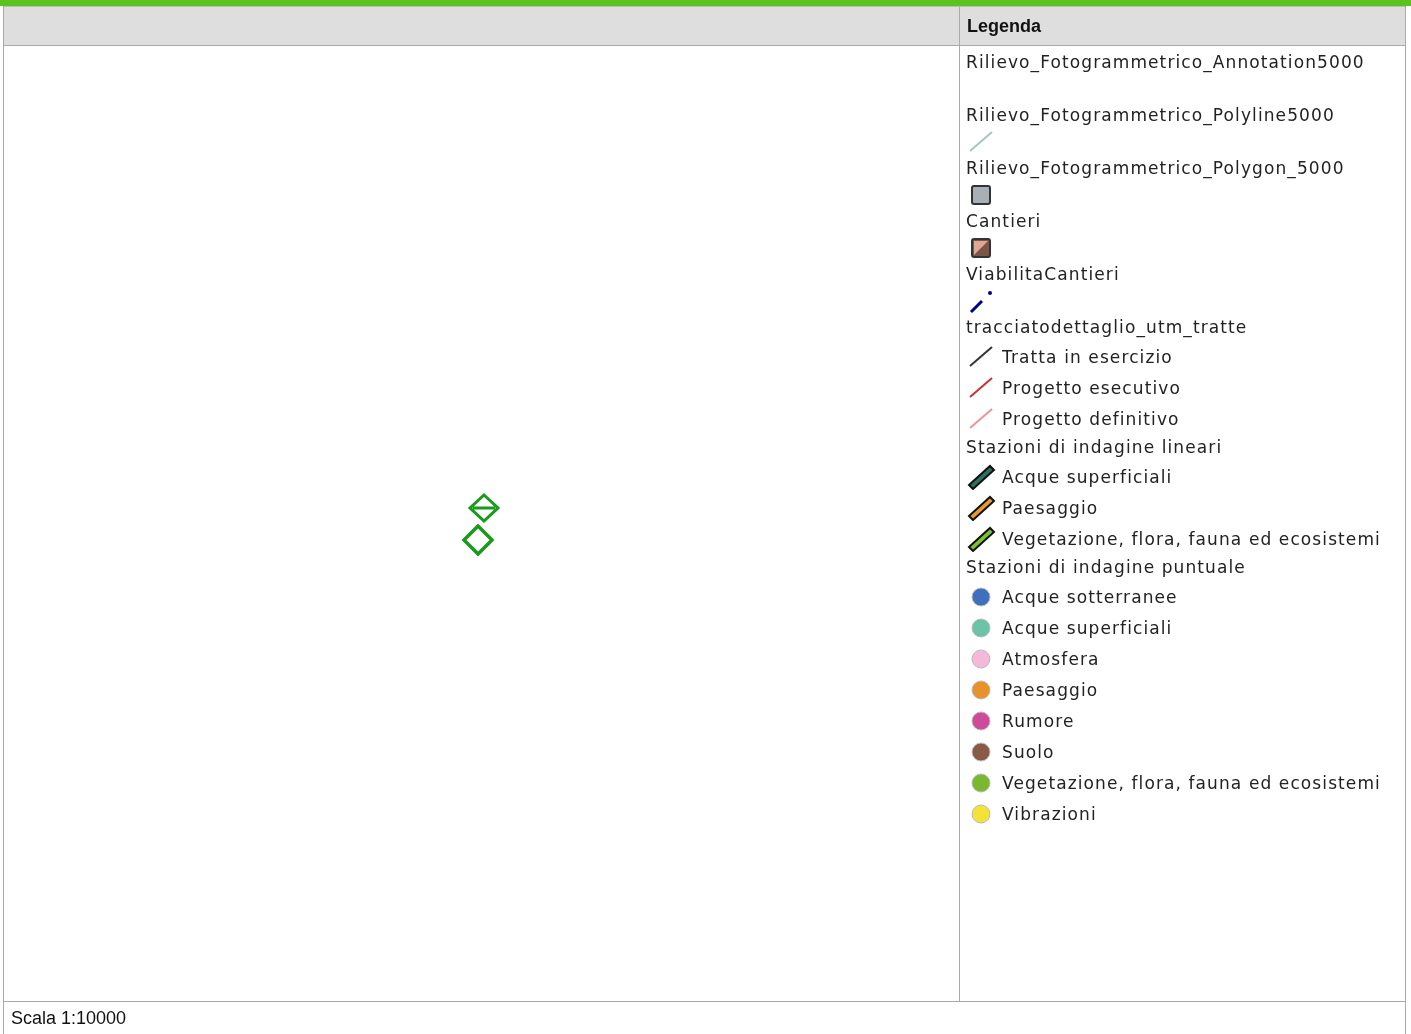  What do you see at coordinates (1004, 221) in the screenshot?
I see `layer-title: Cantieri` at bounding box center [1004, 221].